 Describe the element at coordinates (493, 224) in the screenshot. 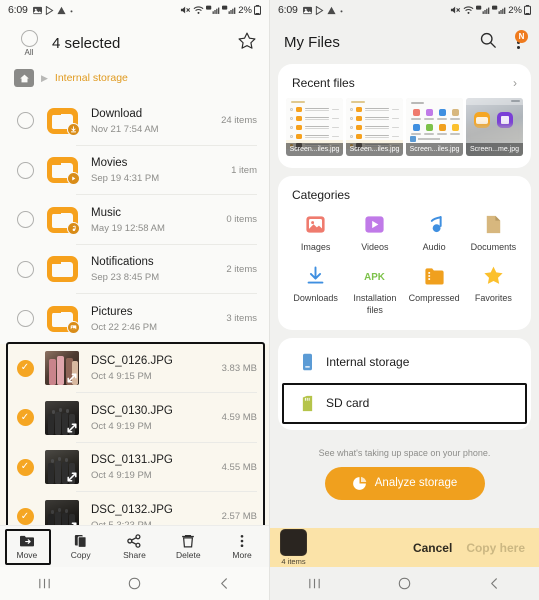

I see `document-icon` at that location.